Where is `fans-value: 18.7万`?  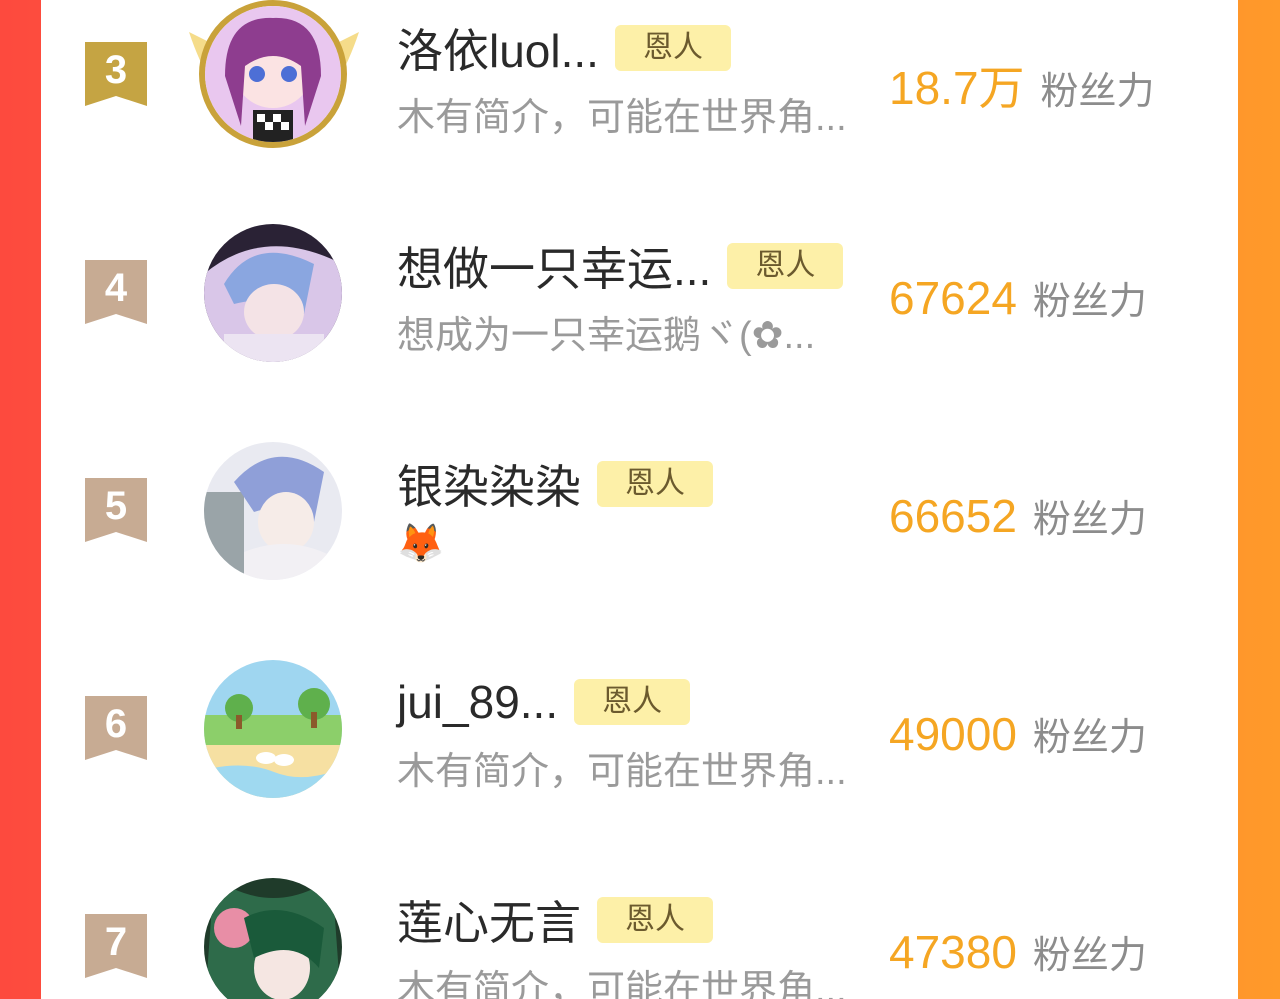 fans-value: 18.7万 is located at coordinates (957, 88).